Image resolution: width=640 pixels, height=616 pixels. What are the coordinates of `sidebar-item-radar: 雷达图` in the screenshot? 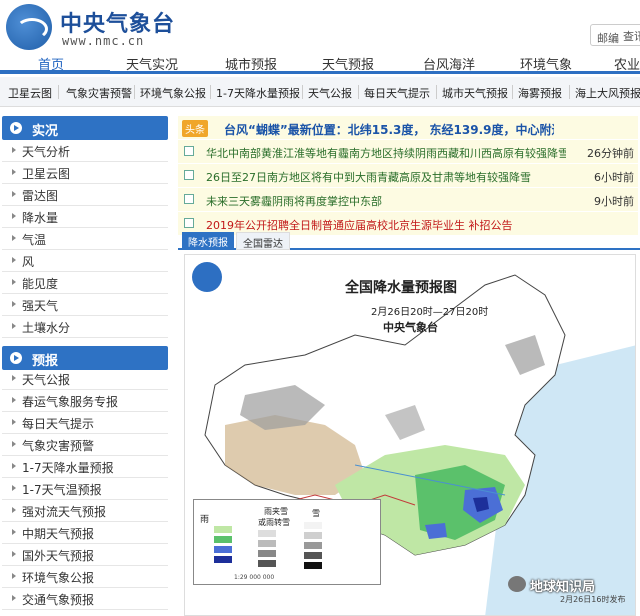 It's located at (85, 195).